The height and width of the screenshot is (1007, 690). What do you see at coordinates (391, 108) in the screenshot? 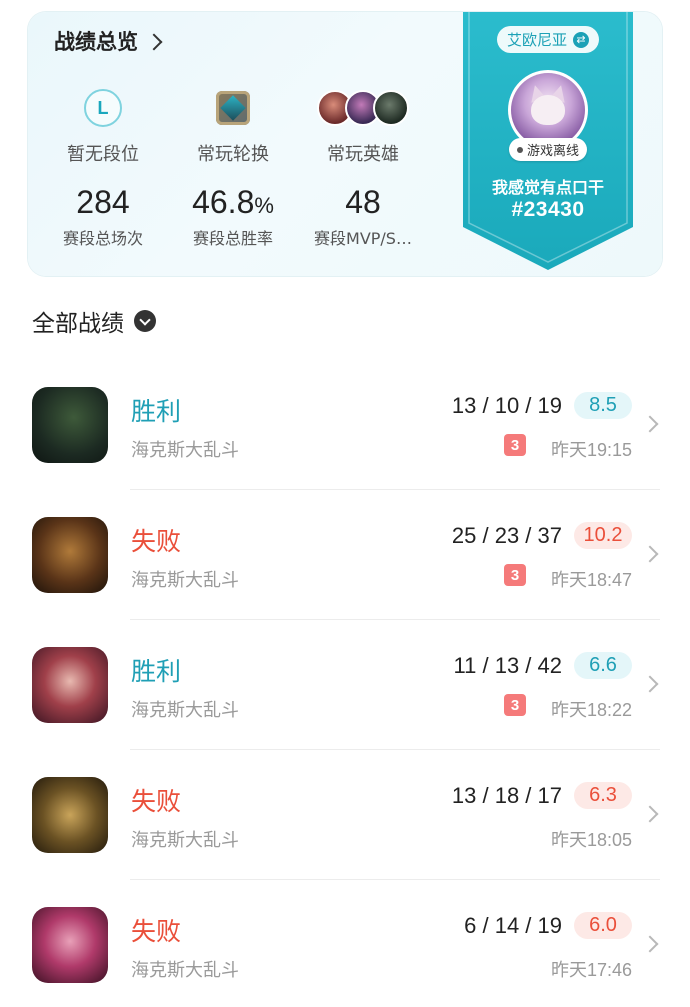
I see `hero-portrait-icon` at bounding box center [391, 108].